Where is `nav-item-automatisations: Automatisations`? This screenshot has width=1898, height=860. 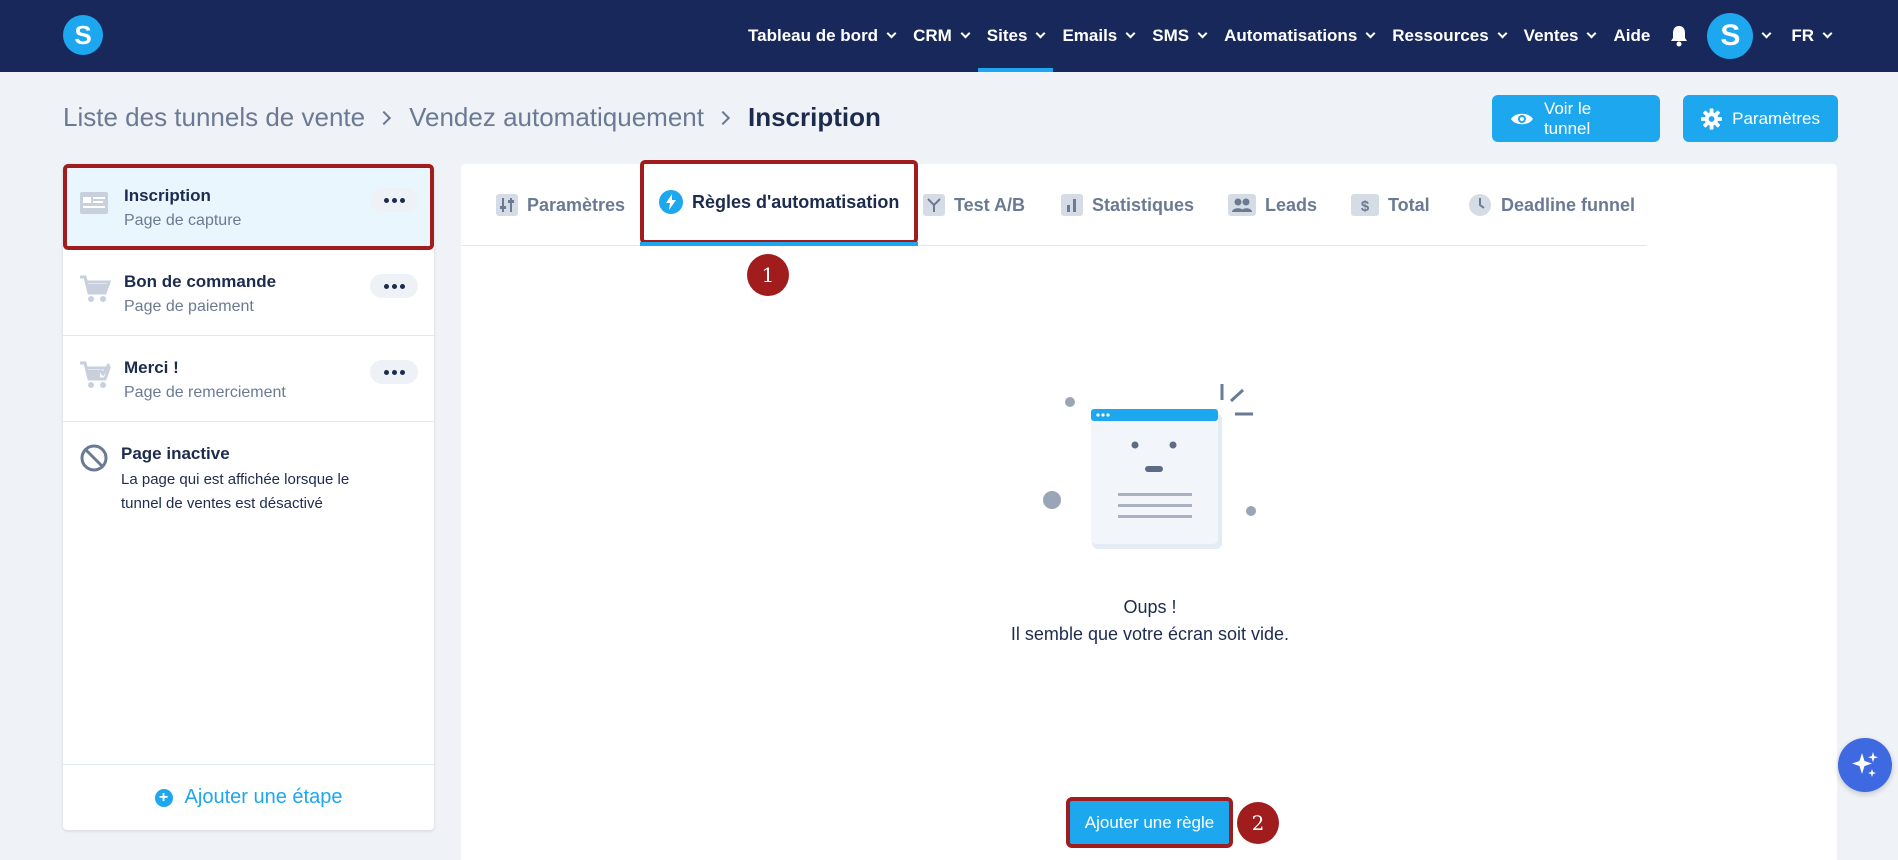
nav-item-automatisations: Automatisations is located at coordinates (1299, 36).